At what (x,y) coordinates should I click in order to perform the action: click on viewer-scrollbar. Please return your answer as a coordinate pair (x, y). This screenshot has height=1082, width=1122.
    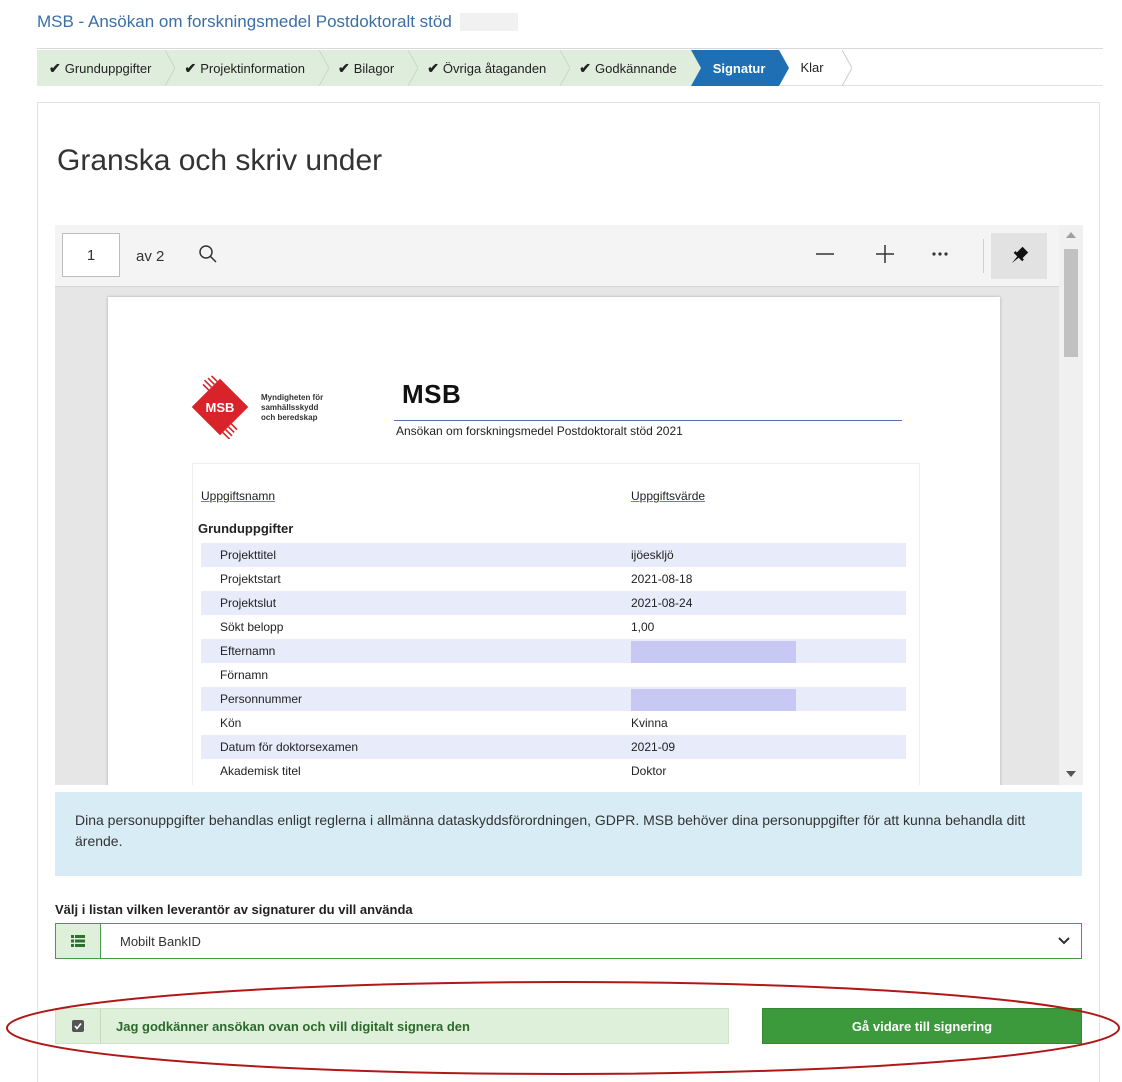
    Looking at the image, I should click on (1071, 505).